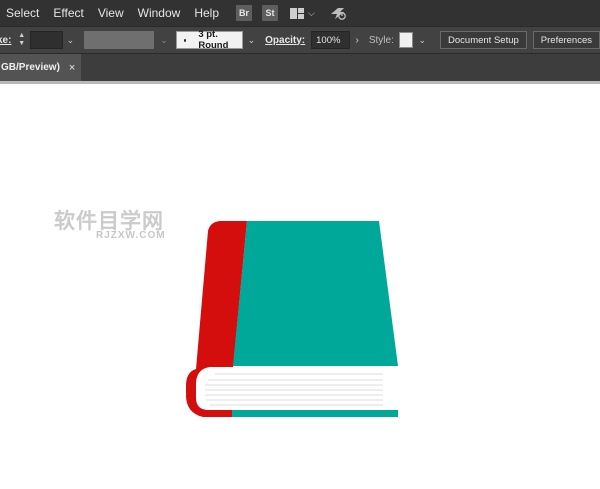 This screenshot has width=600, height=489. What do you see at coordinates (314, 413) in the screenshot?
I see `book-back-cover` at bounding box center [314, 413].